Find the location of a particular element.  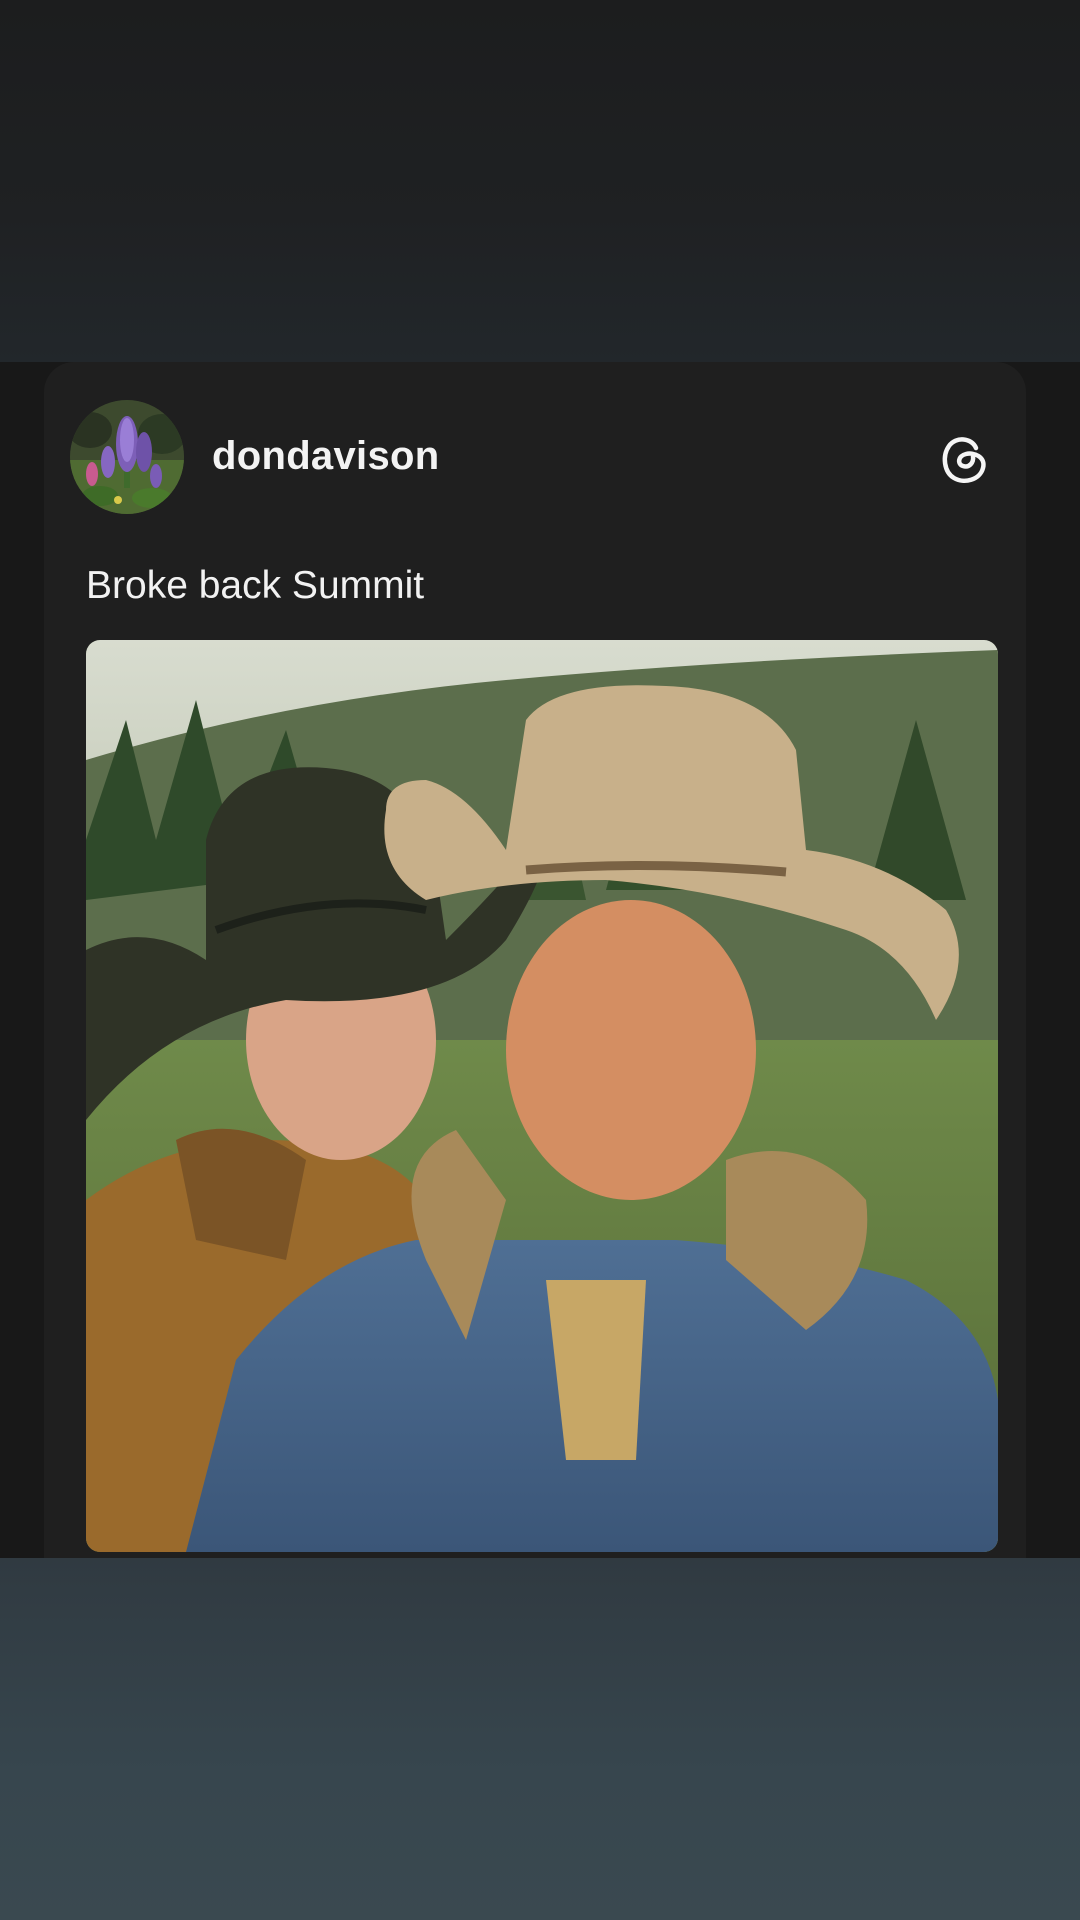

avatar is located at coordinates (127, 457).